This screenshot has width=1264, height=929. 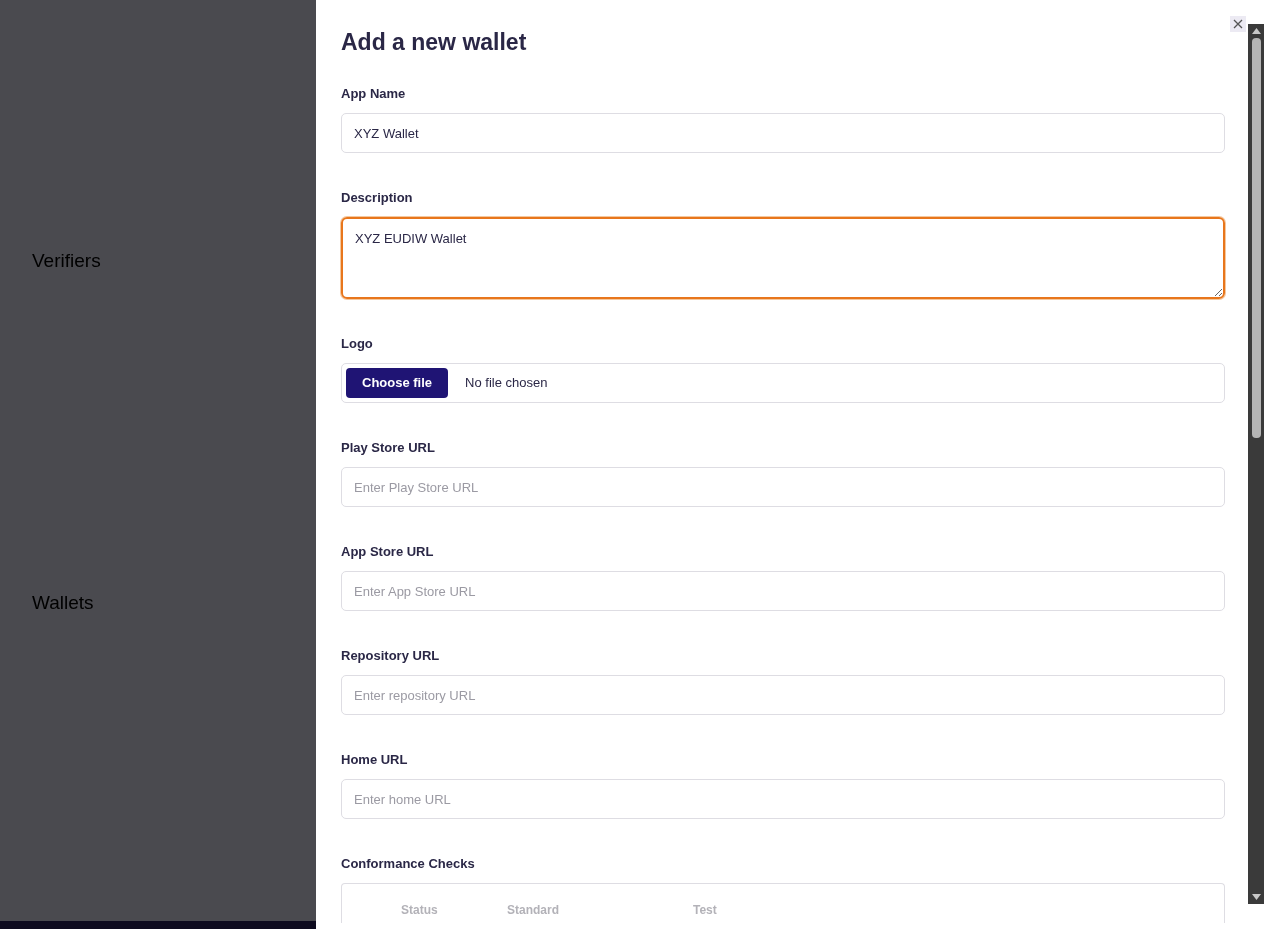 I want to click on column-header: Standard, so click(x=533, y=910).